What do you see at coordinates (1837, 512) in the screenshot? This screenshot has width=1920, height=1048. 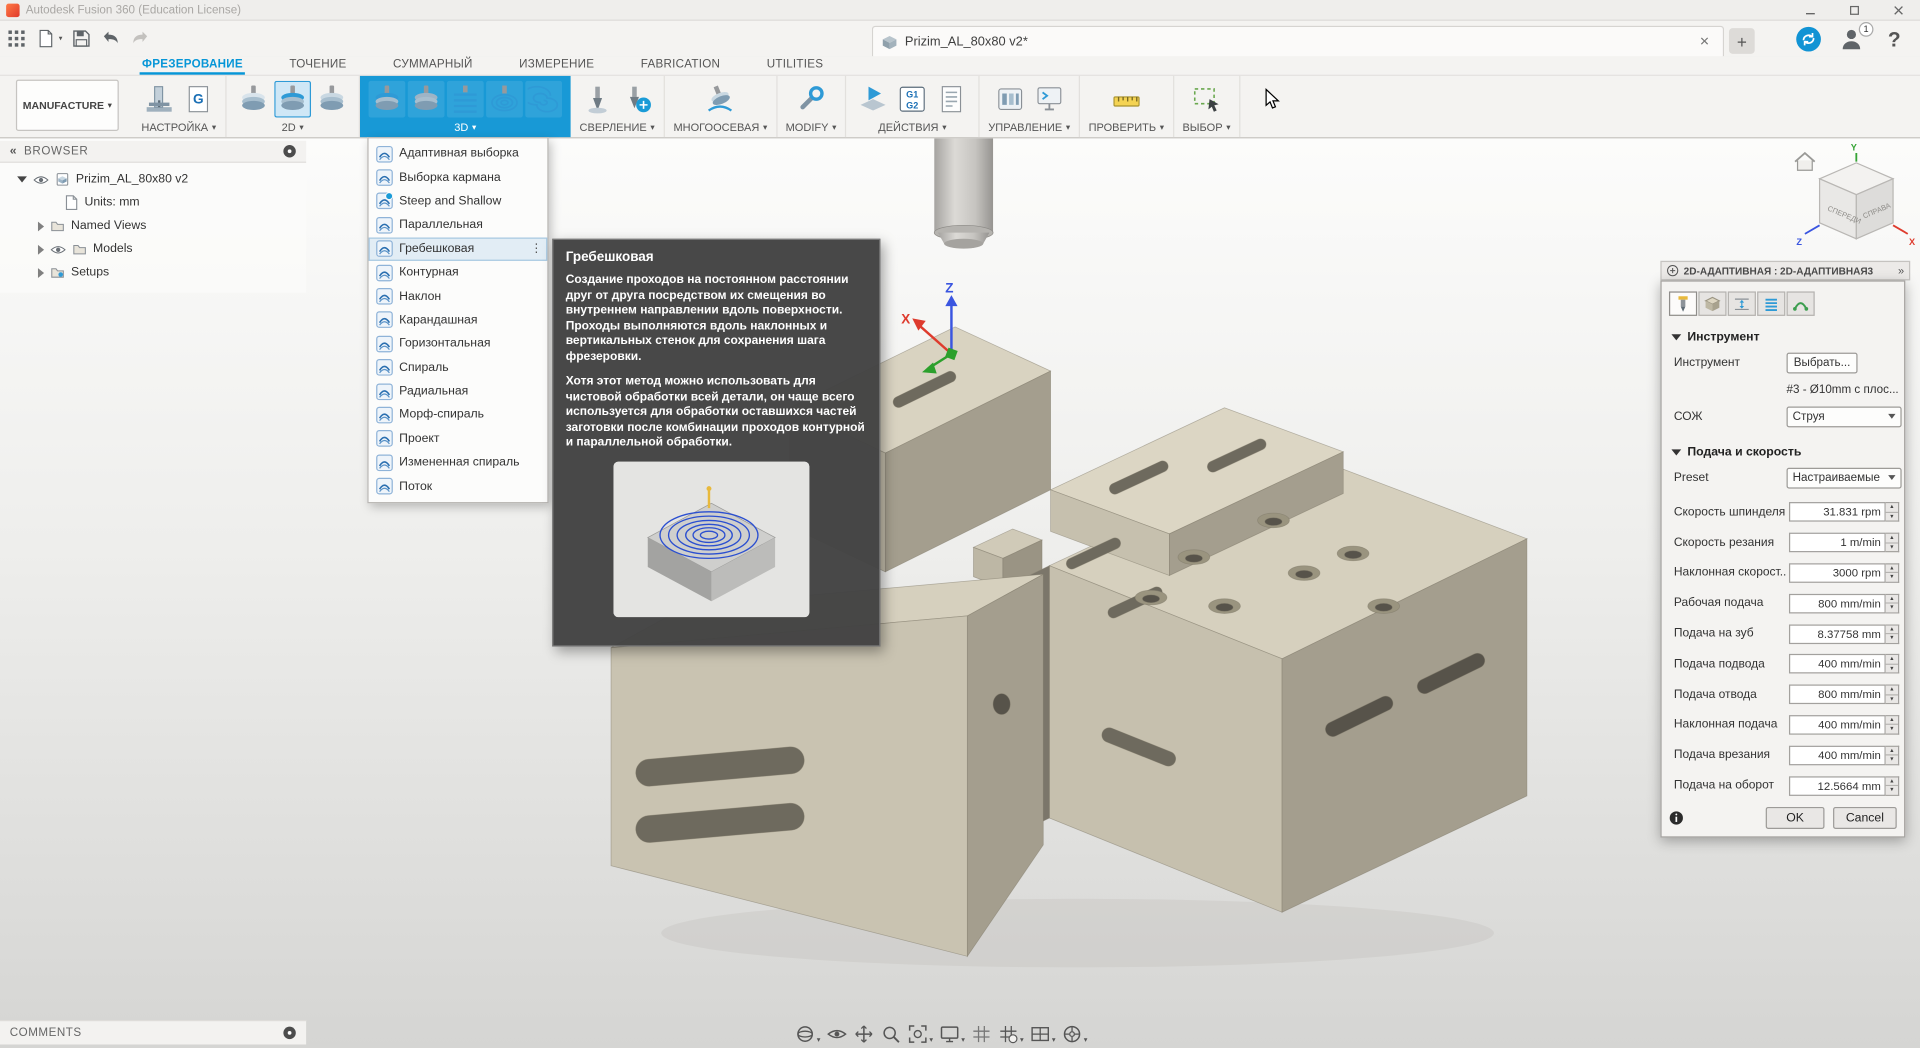 I see `feed-value-input: 31.831 rpm` at bounding box center [1837, 512].